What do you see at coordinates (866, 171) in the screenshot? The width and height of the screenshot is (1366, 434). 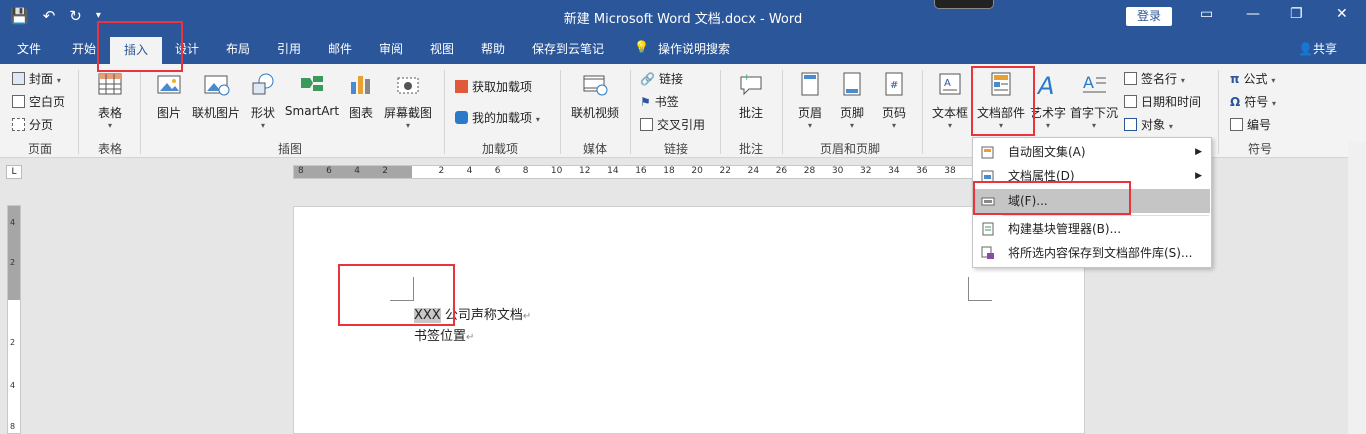 I see `ruler-number: 32` at bounding box center [866, 171].